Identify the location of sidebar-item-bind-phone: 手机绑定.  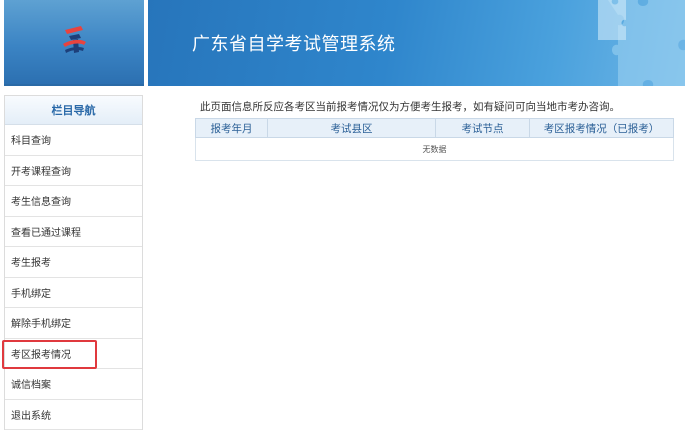
(73, 293).